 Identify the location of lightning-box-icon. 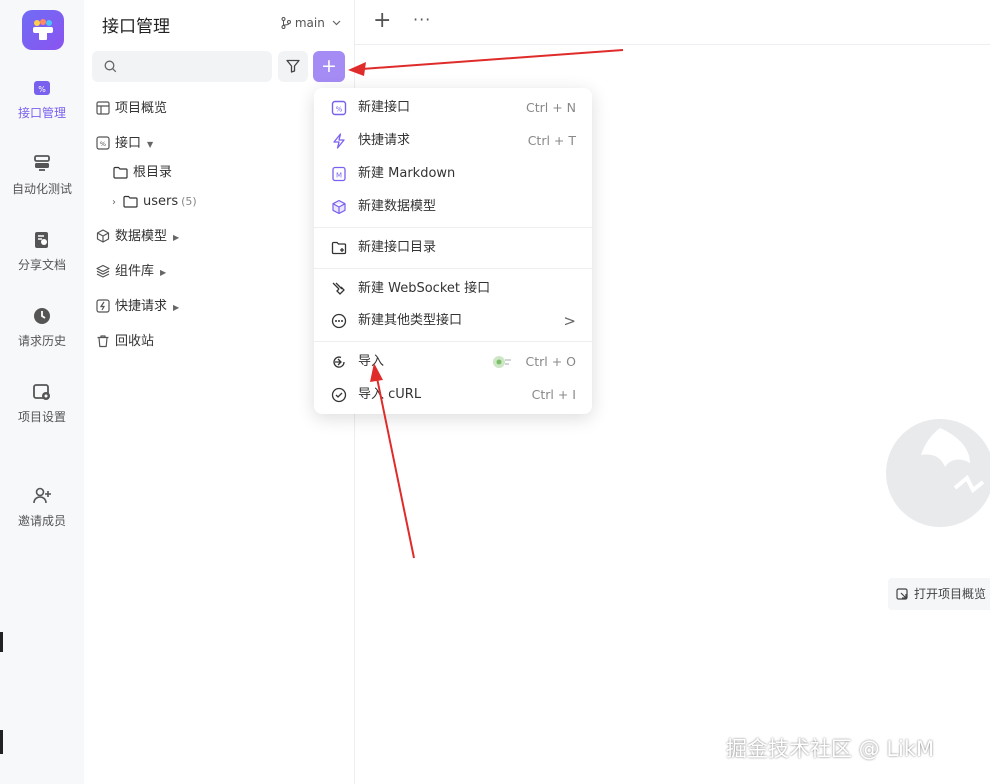
(103, 306).